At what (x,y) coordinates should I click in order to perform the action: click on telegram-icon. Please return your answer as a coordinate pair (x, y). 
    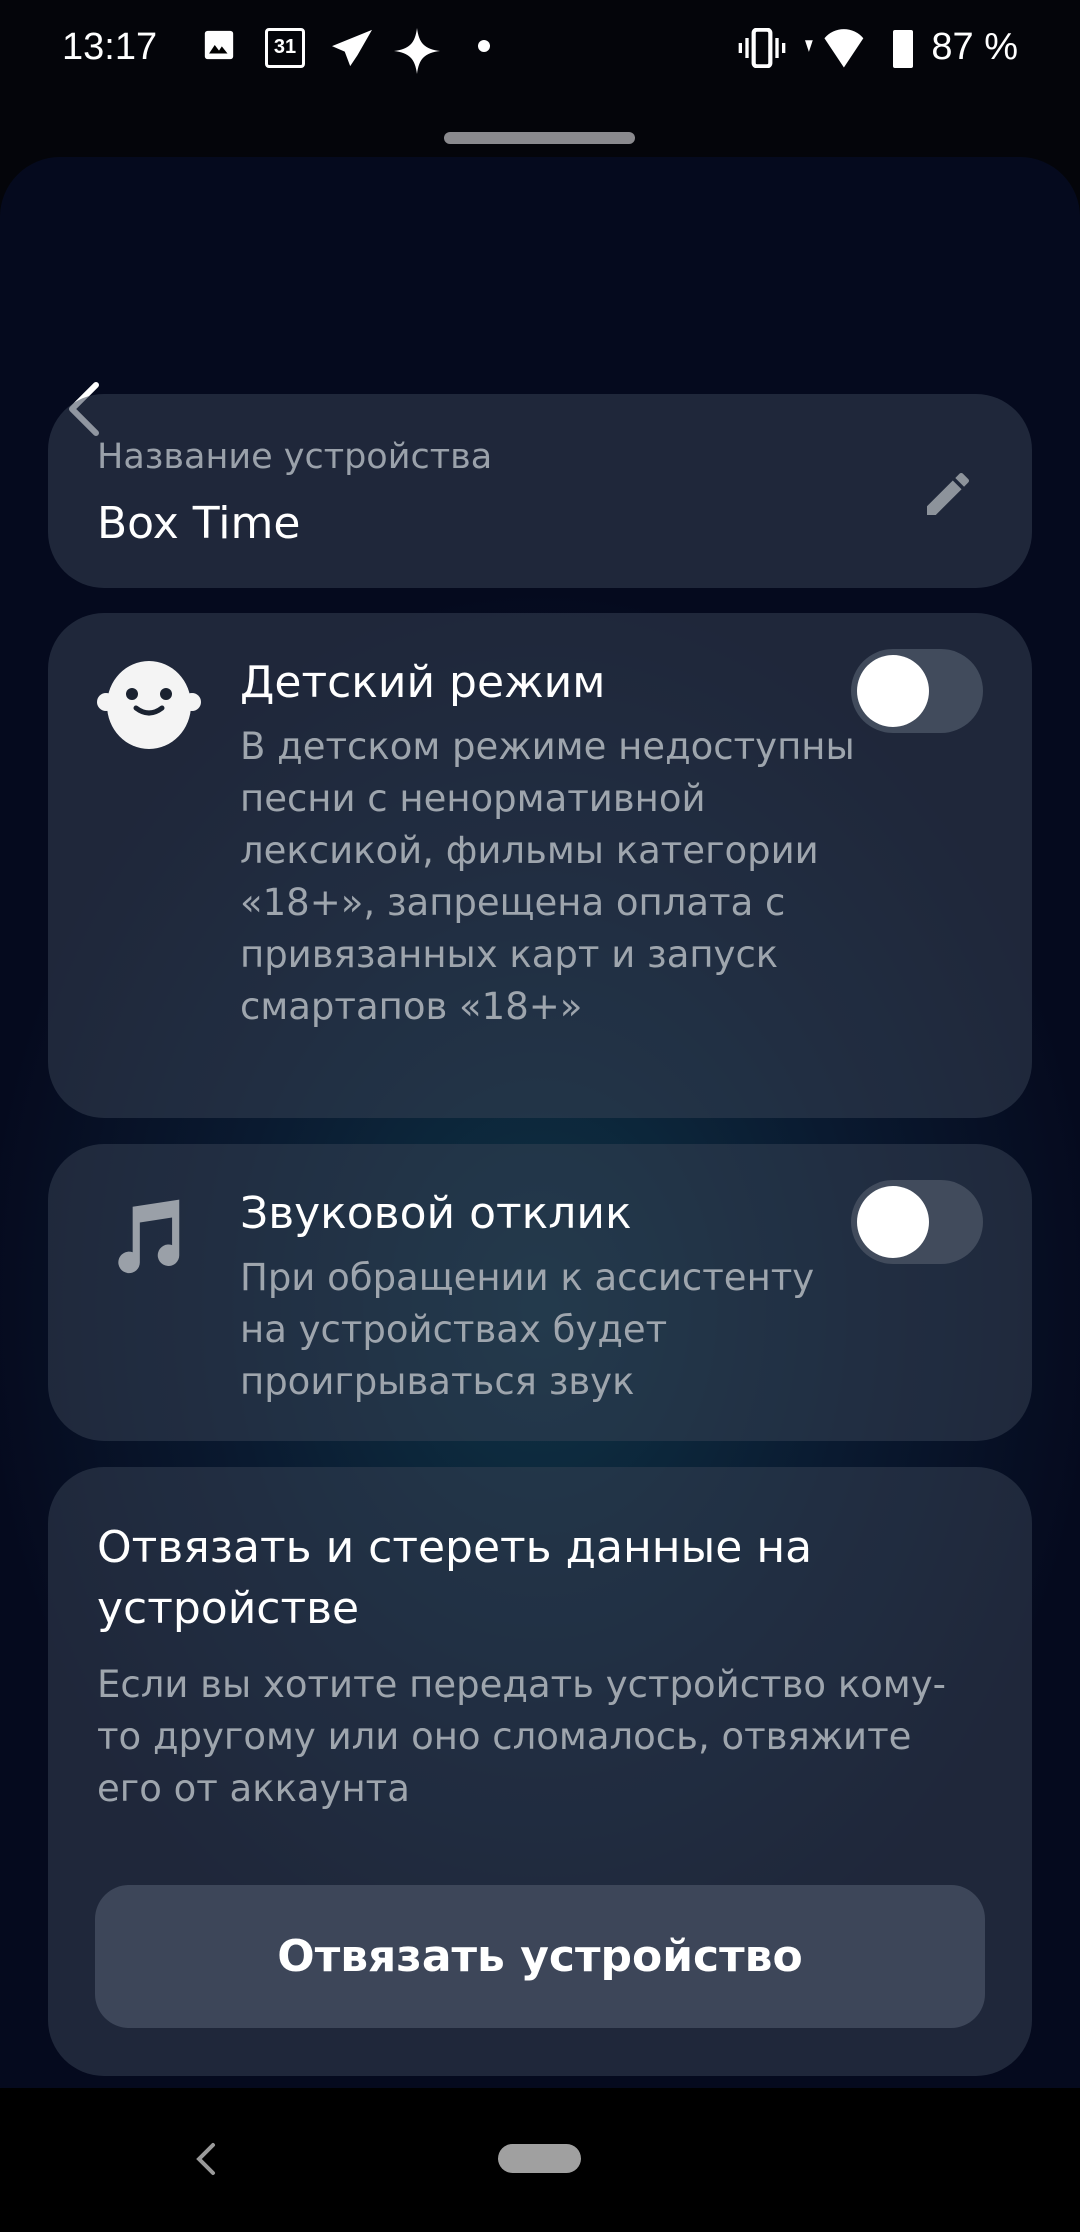
    Looking at the image, I should click on (352, 52).